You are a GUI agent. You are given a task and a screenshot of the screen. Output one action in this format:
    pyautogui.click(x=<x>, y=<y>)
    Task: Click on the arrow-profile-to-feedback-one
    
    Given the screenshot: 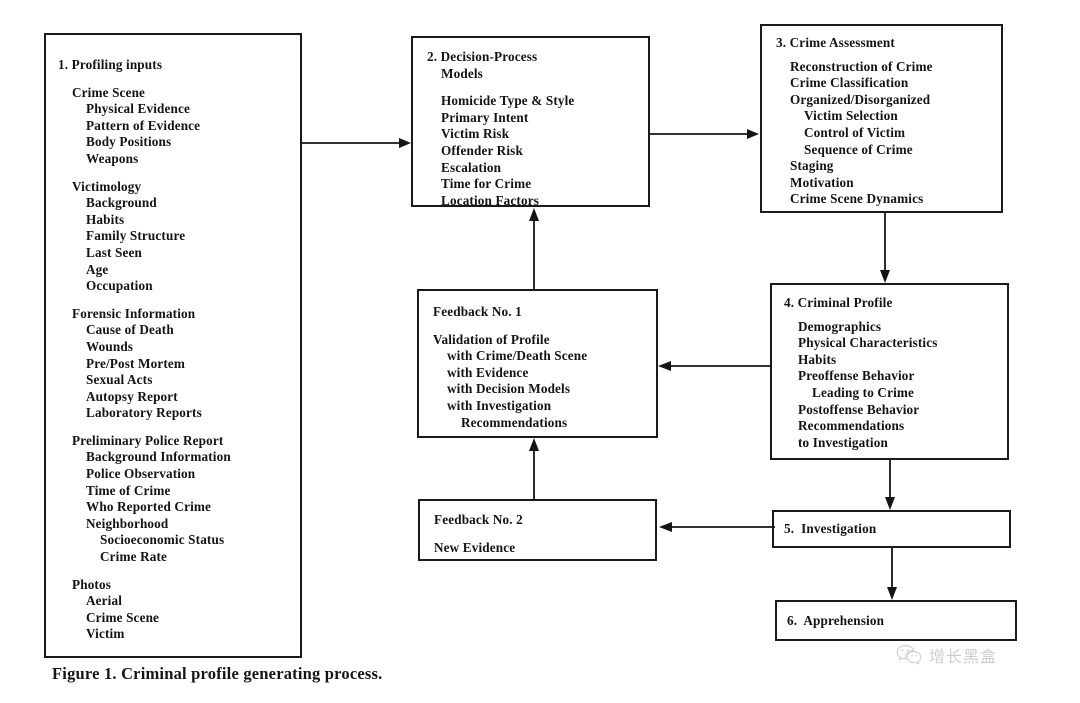 What is the action you would take?
    pyautogui.click(x=714, y=366)
    